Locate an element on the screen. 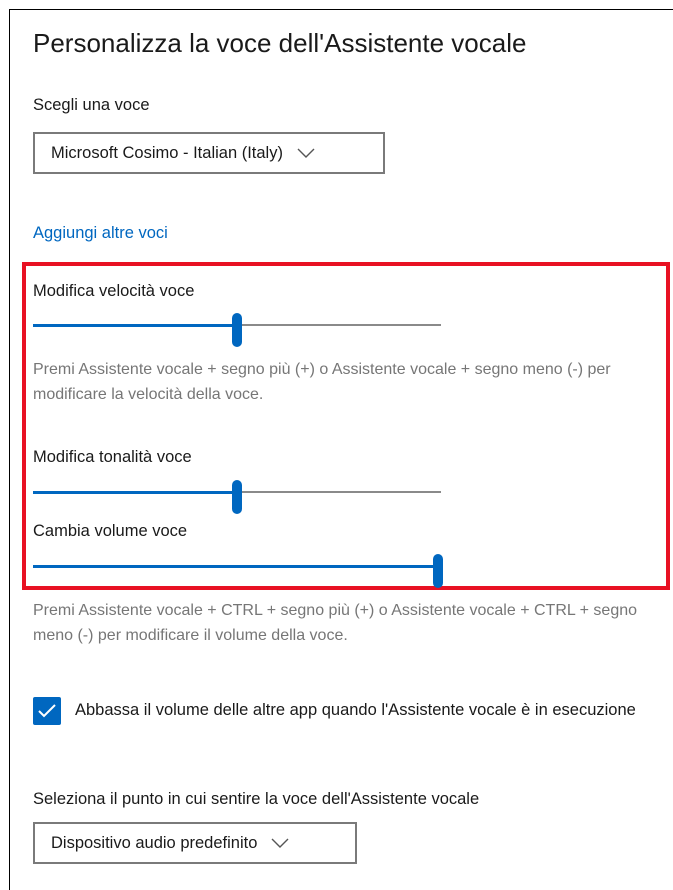  speed-slider is located at coordinates (237, 330).